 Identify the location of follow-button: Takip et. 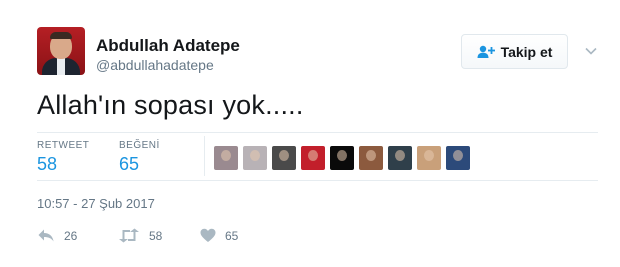
(514, 51).